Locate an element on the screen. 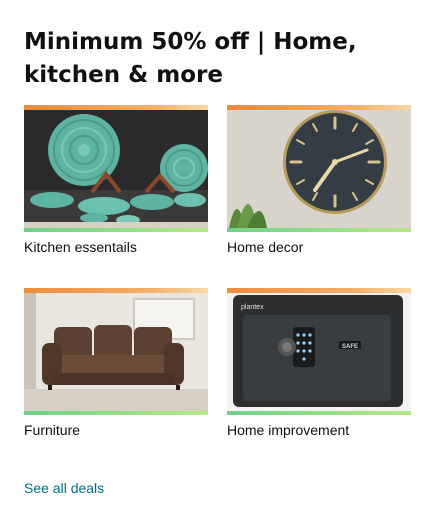 The height and width of the screenshot is (522, 433). tile-furniture: Furniture is located at coordinates (116, 363).